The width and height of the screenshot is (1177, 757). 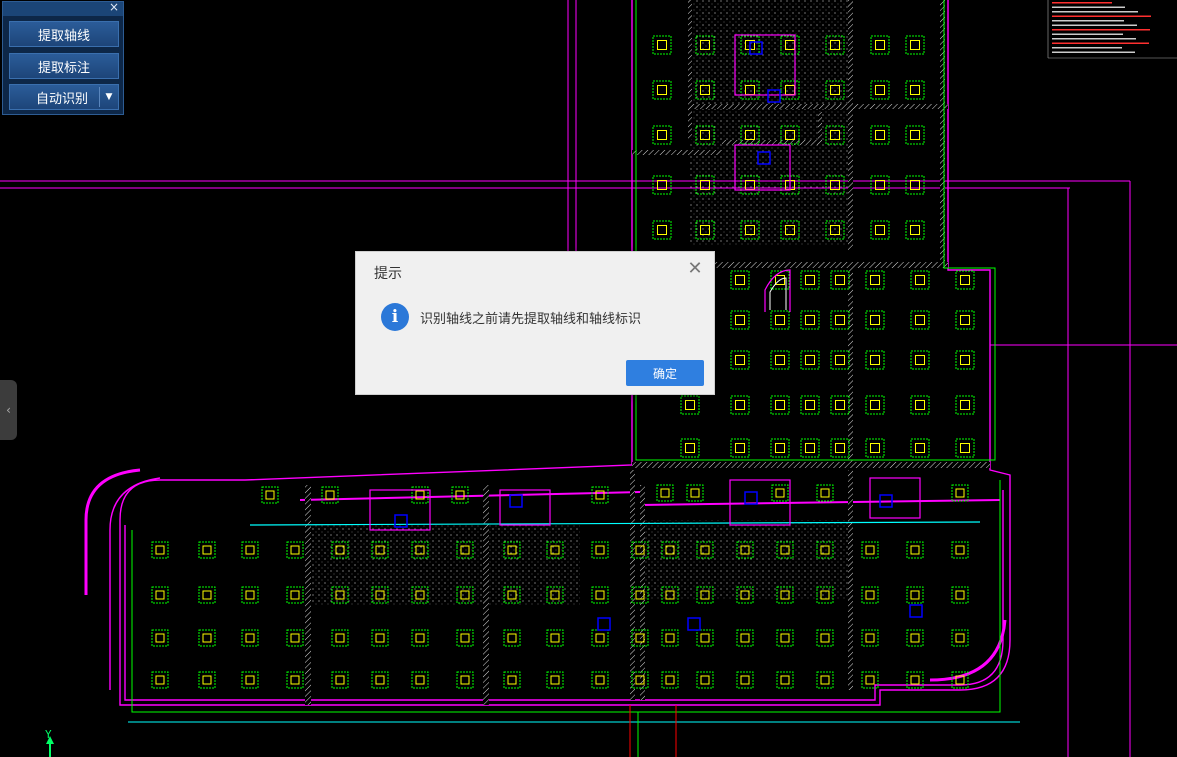 I want to click on tool-panel-titlebar: ×, so click(x=63, y=8).